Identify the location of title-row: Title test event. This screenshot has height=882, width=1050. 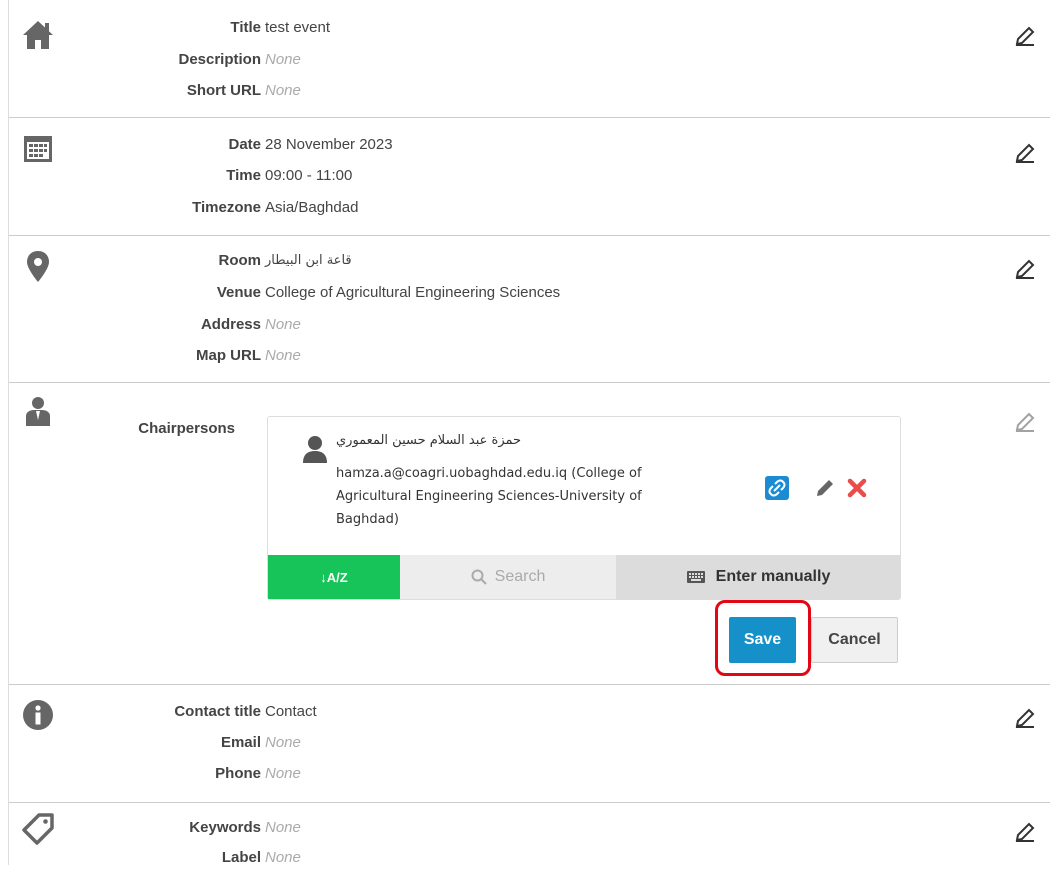
(529, 28).